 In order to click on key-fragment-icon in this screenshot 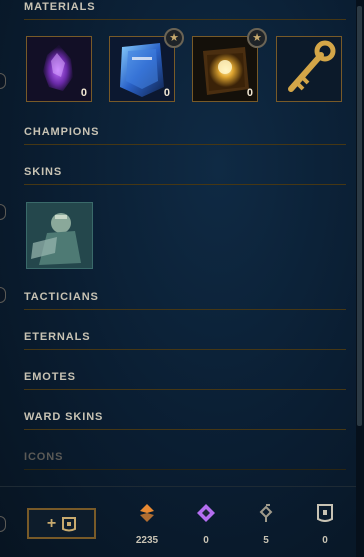, I will do `click(266, 513)`.